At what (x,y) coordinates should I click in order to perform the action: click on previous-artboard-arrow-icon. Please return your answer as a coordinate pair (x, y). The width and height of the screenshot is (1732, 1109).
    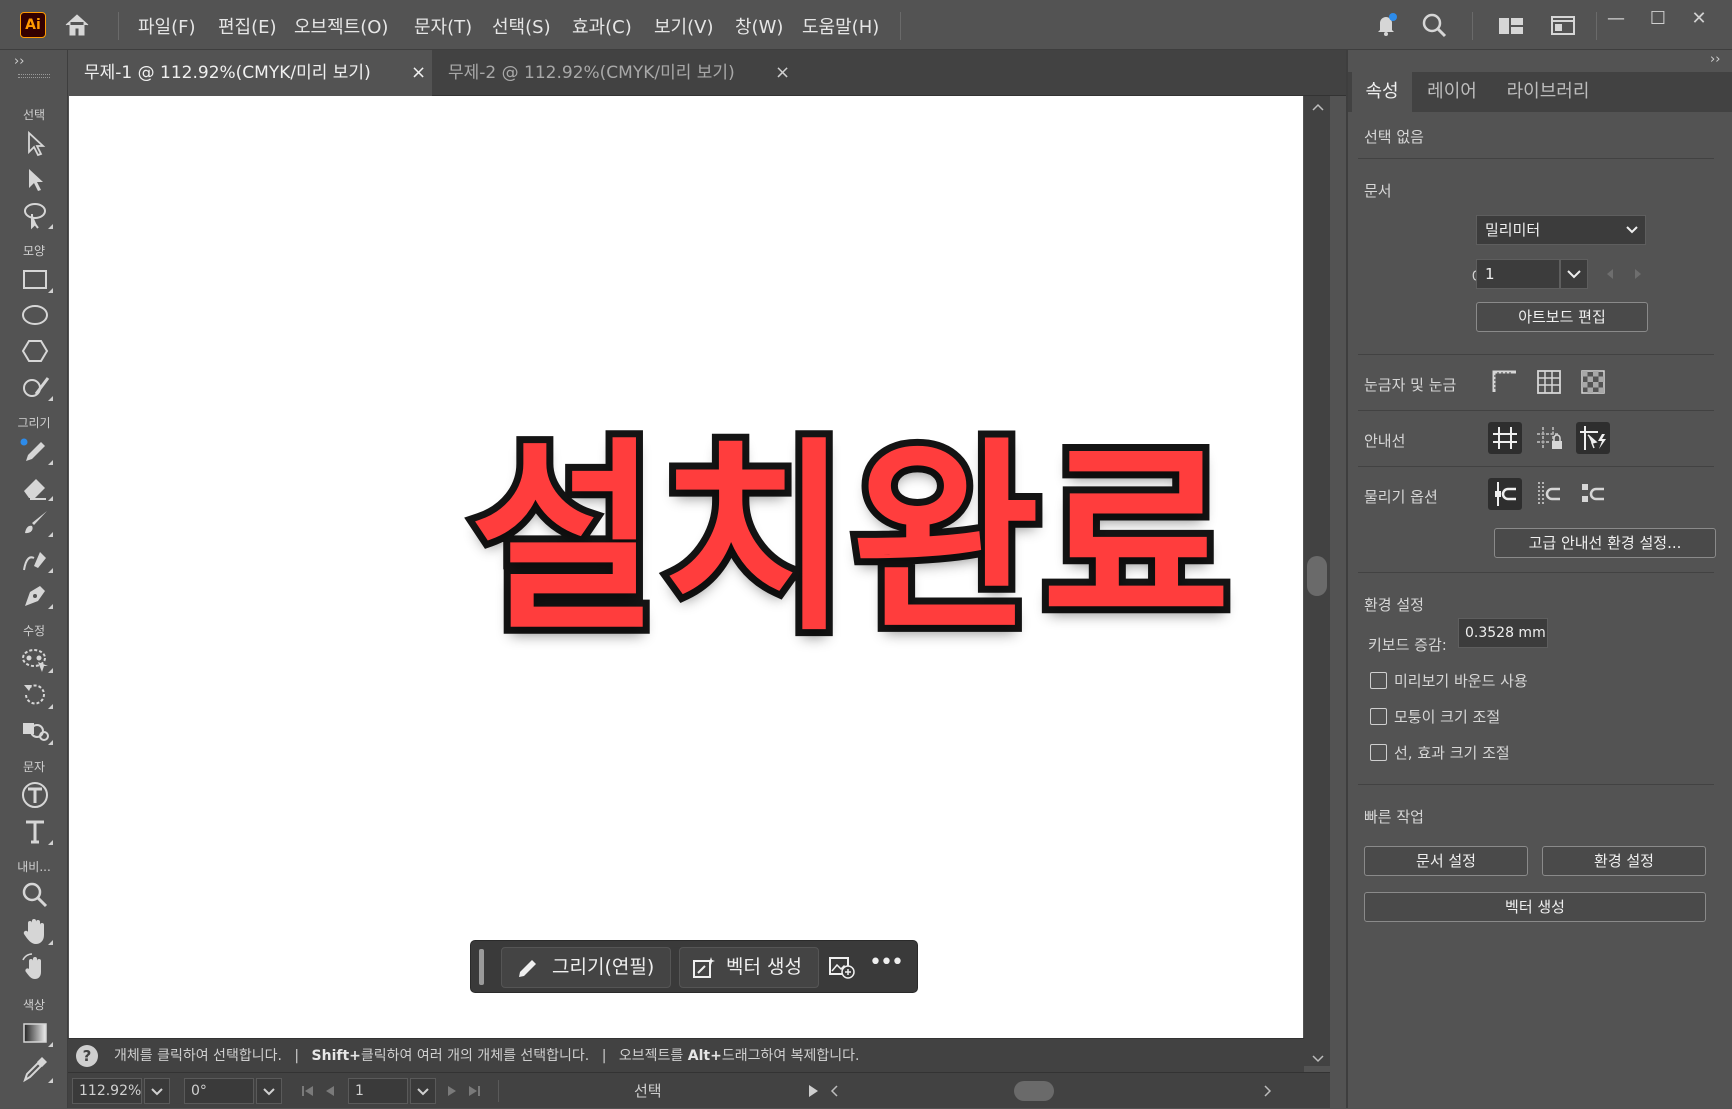
    Looking at the image, I should click on (1610, 274).